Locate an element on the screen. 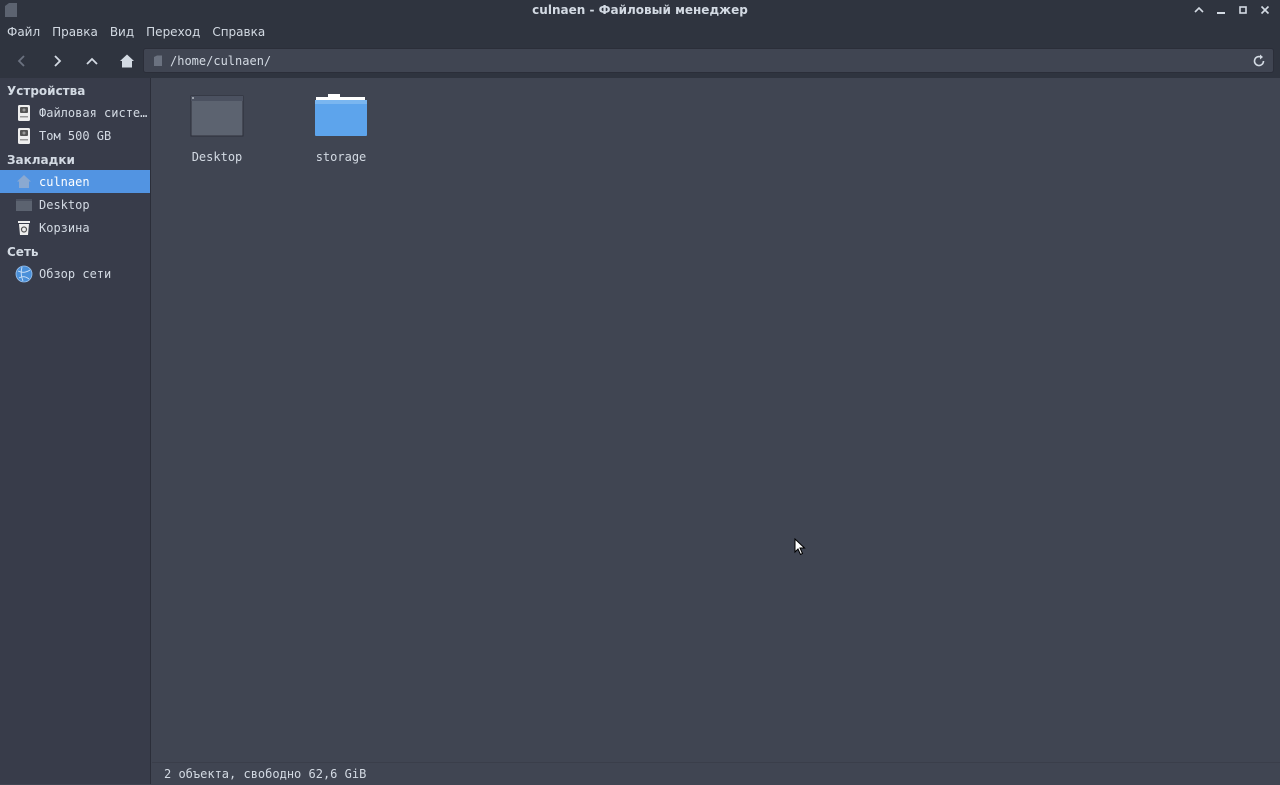 The image size is (1280, 785). folder-path-icon is located at coordinates (158, 60).